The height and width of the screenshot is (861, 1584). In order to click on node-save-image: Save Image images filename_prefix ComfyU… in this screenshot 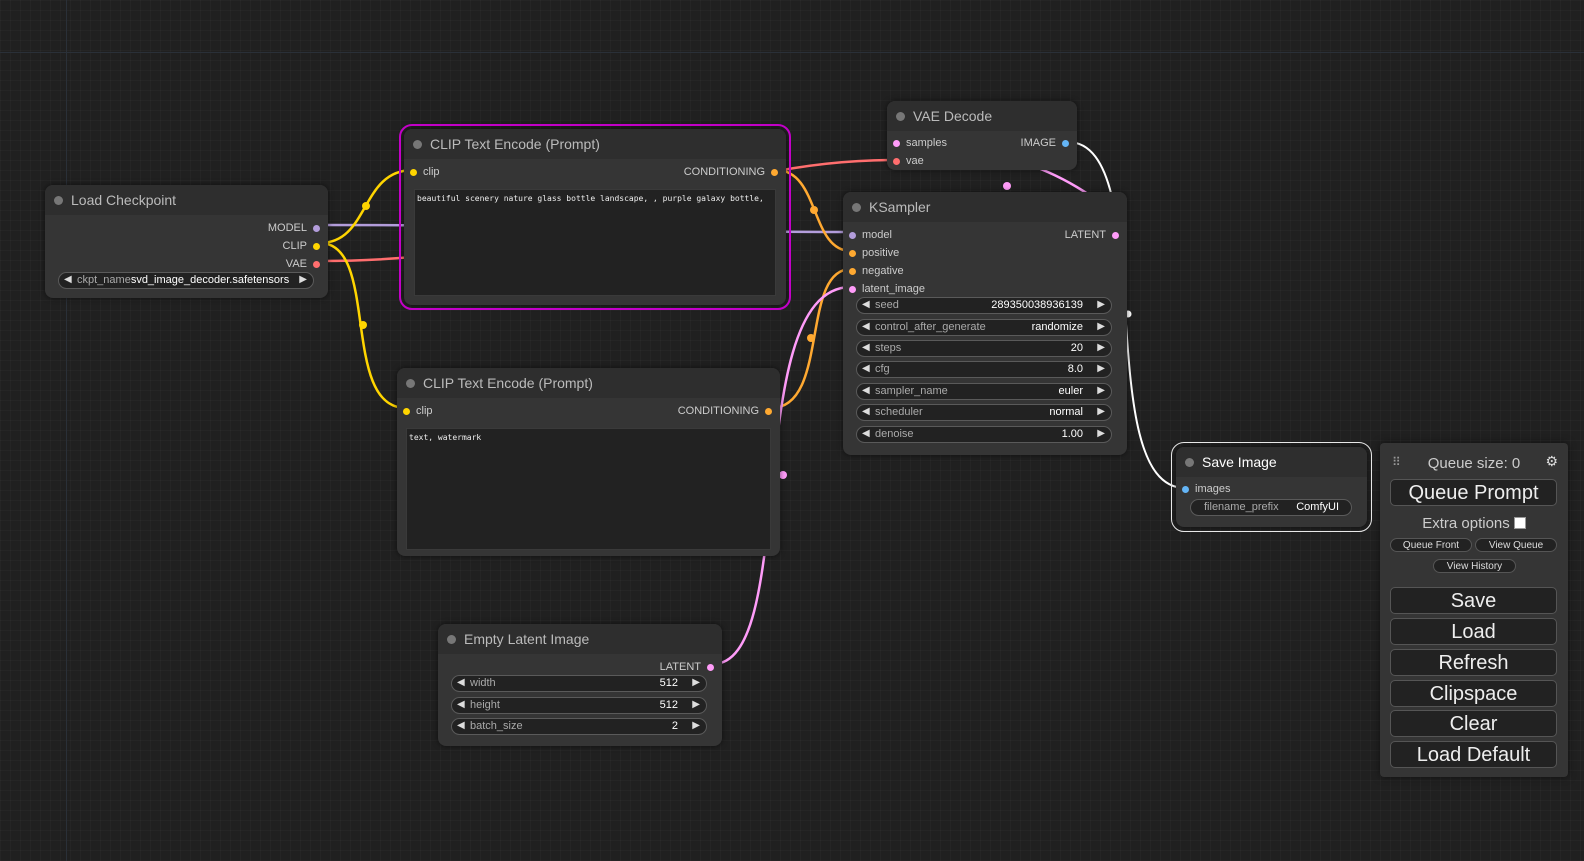, I will do `click(1271, 487)`.